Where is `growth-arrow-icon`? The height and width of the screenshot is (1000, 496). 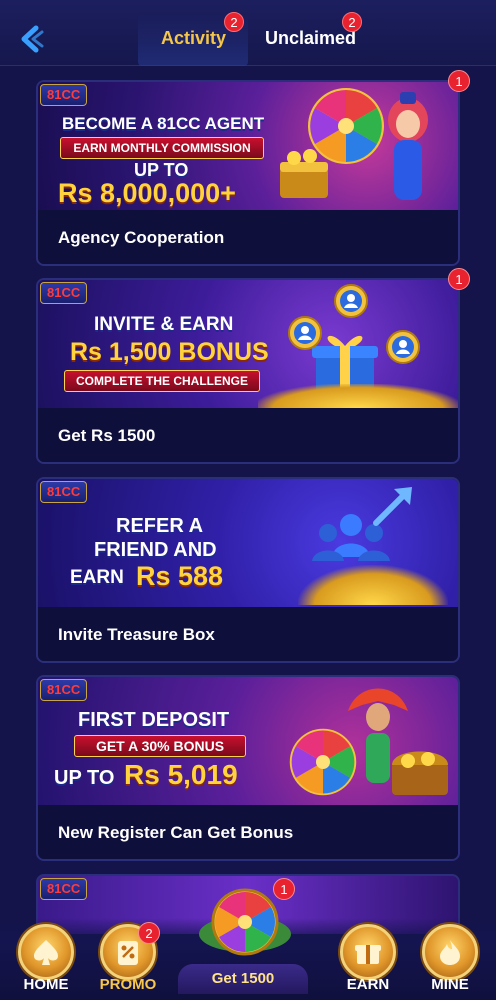 growth-arrow-icon is located at coordinates (392, 506).